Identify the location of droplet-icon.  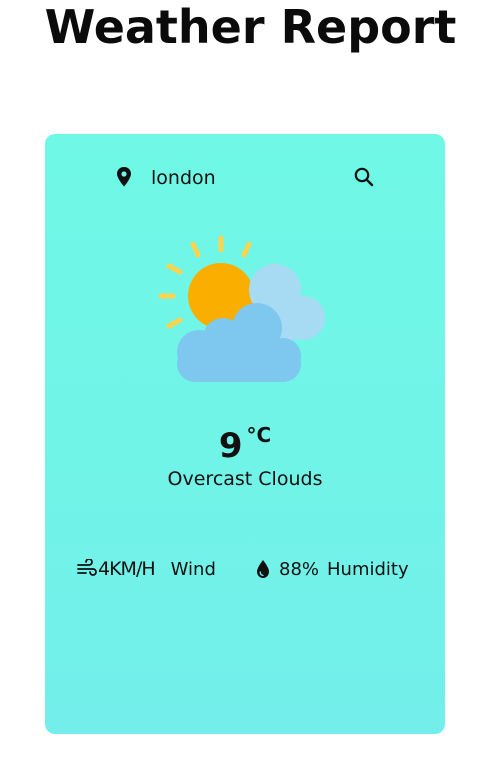
(263, 569).